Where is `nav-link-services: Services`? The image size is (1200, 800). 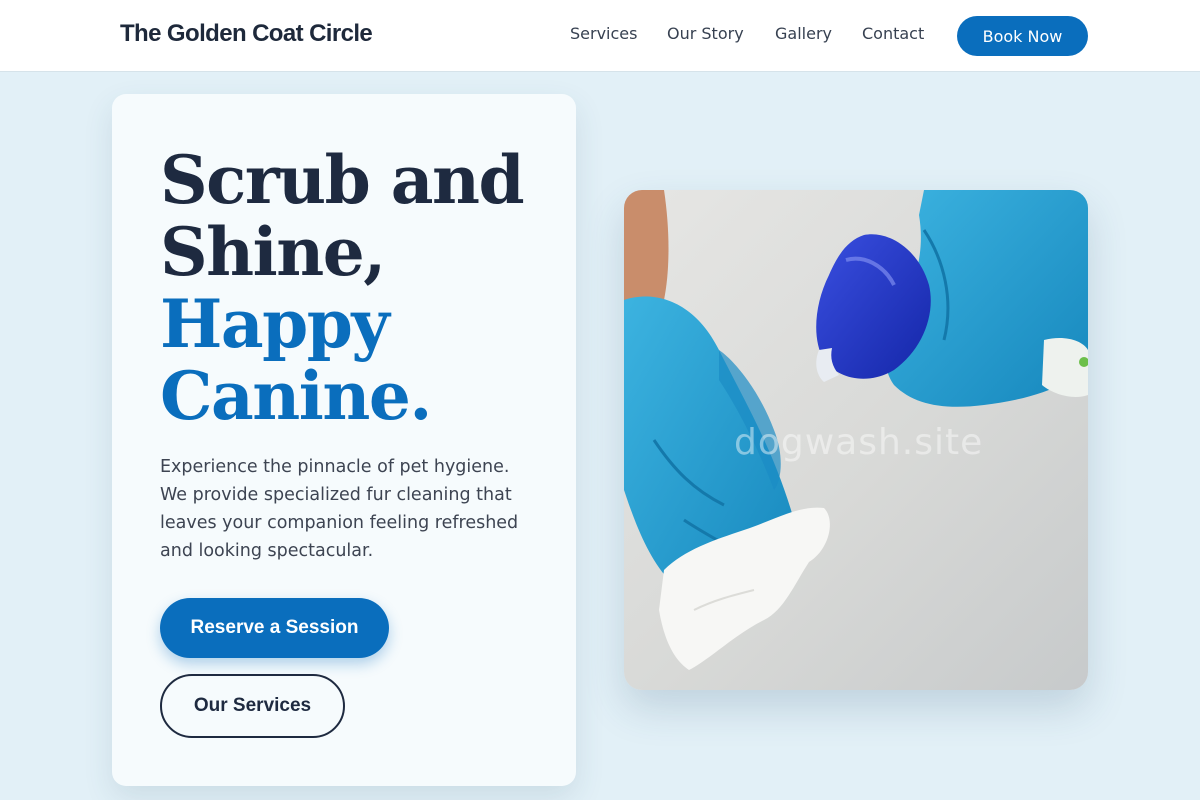
nav-link-services: Services is located at coordinates (603, 33).